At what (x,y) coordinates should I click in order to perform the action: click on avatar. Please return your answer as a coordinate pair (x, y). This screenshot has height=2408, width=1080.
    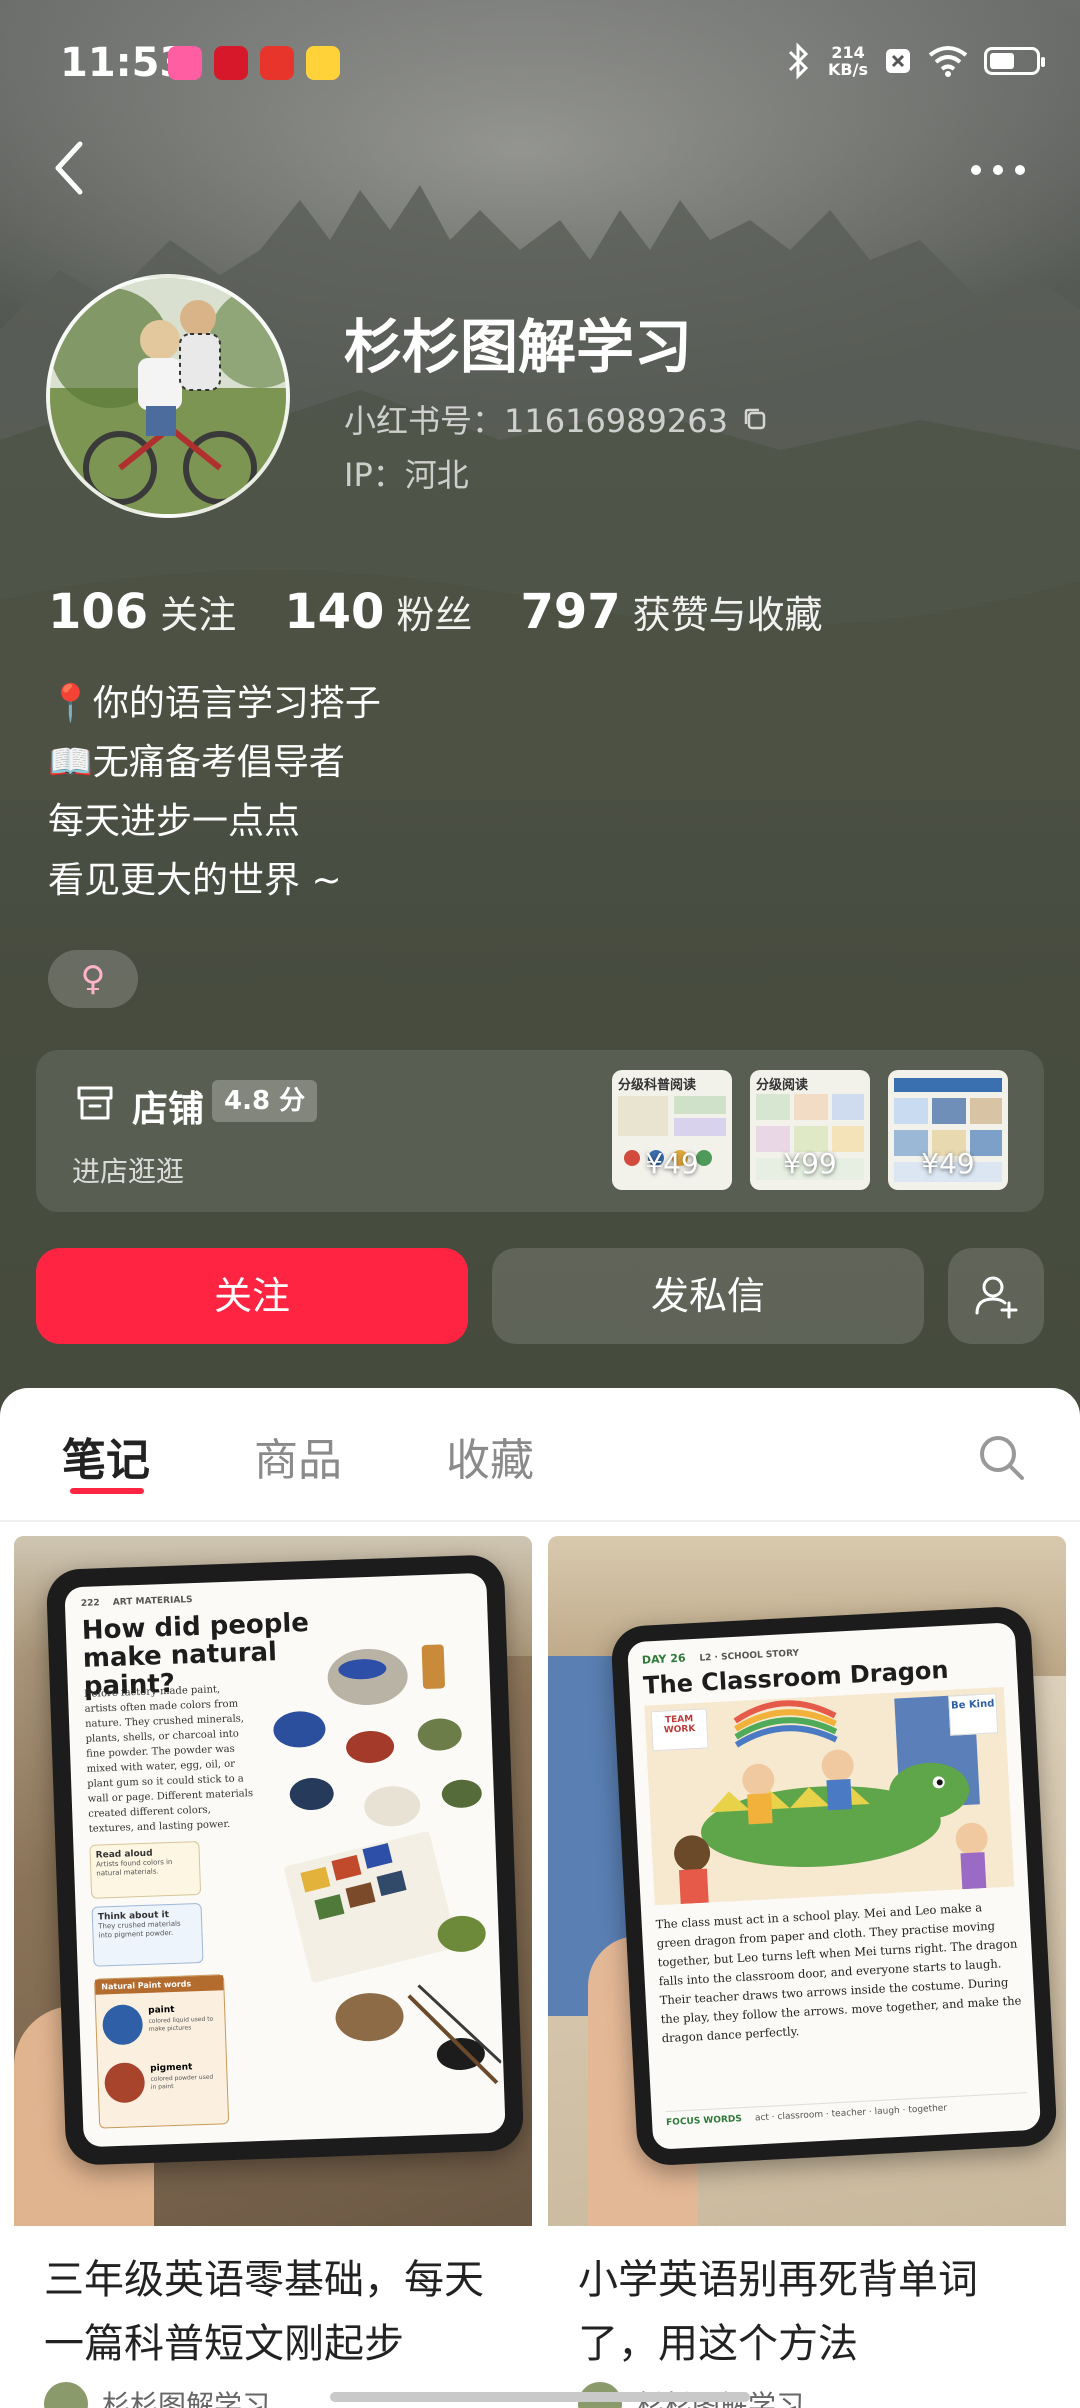
    Looking at the image, I should click on (168, 396).